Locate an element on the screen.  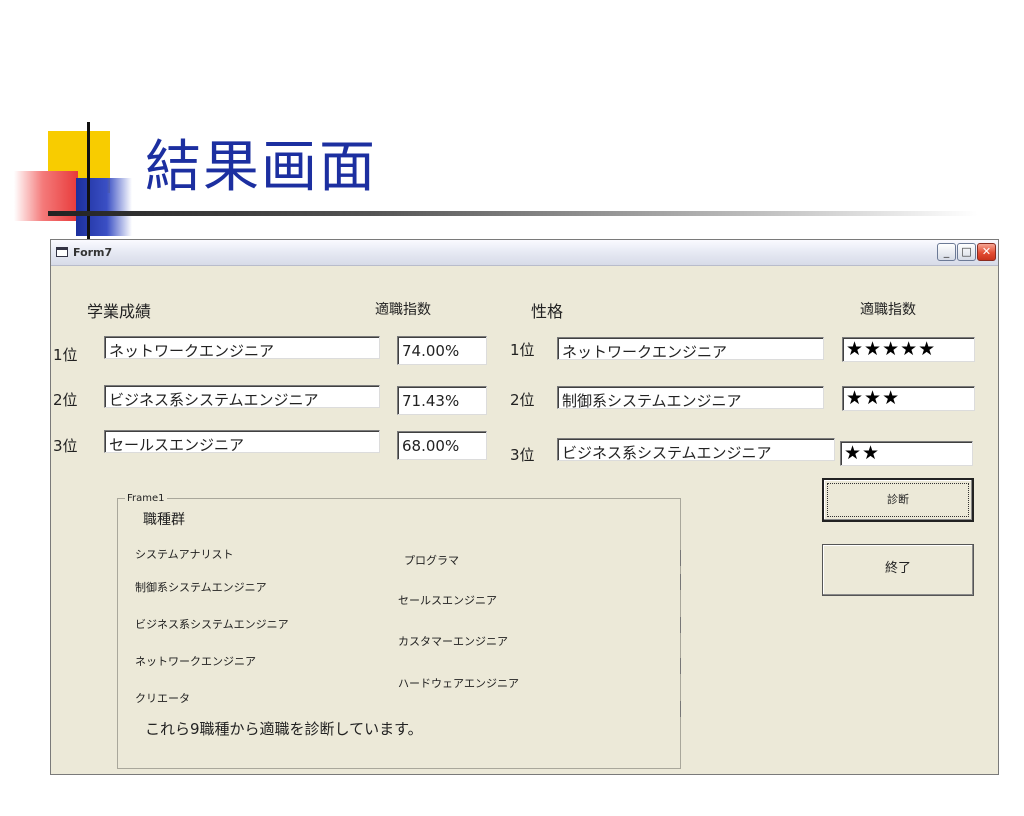
academic-rank-2-job-field: ビジネス系システムエンジニア is located at coordinates (242, 396).